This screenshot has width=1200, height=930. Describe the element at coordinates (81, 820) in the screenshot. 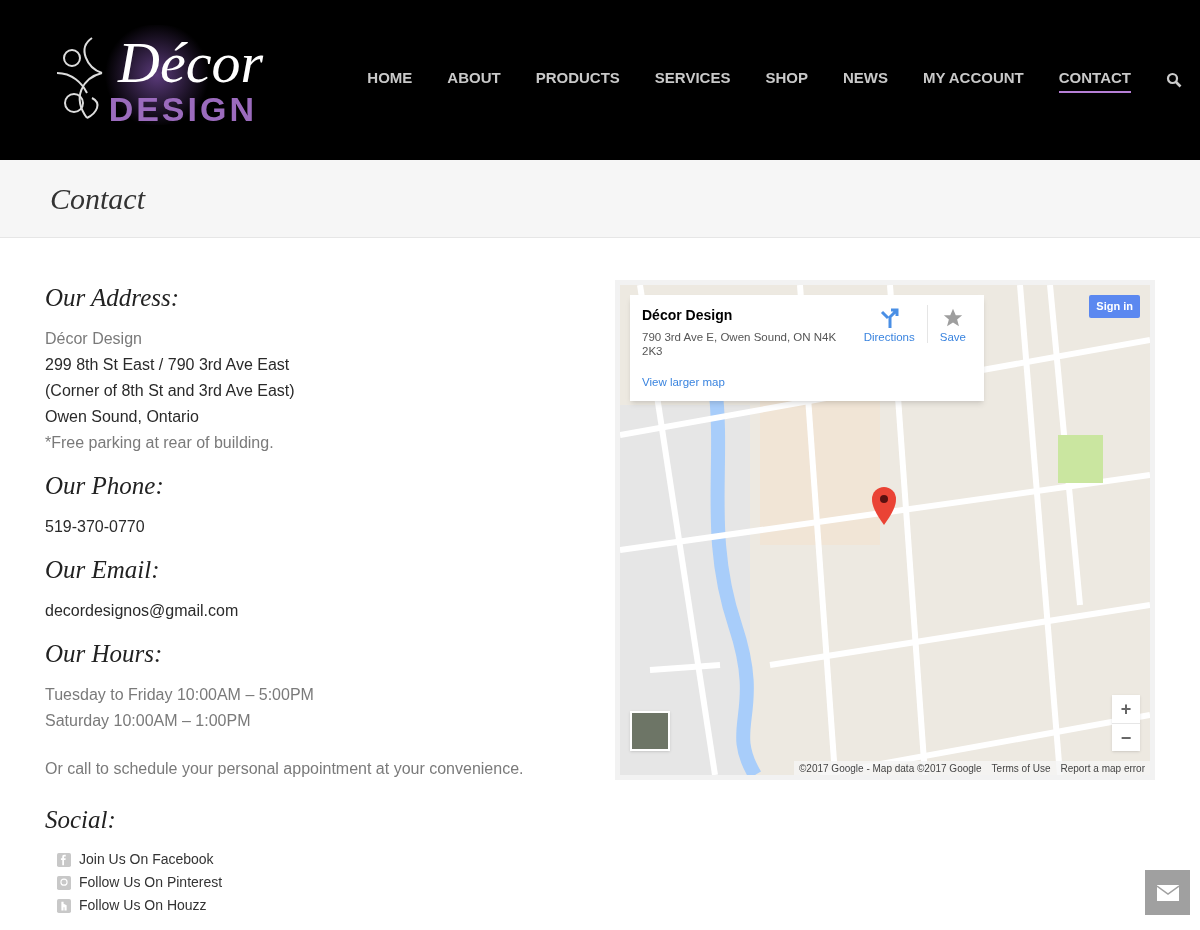

I see `section-heading: Social:` at that location.